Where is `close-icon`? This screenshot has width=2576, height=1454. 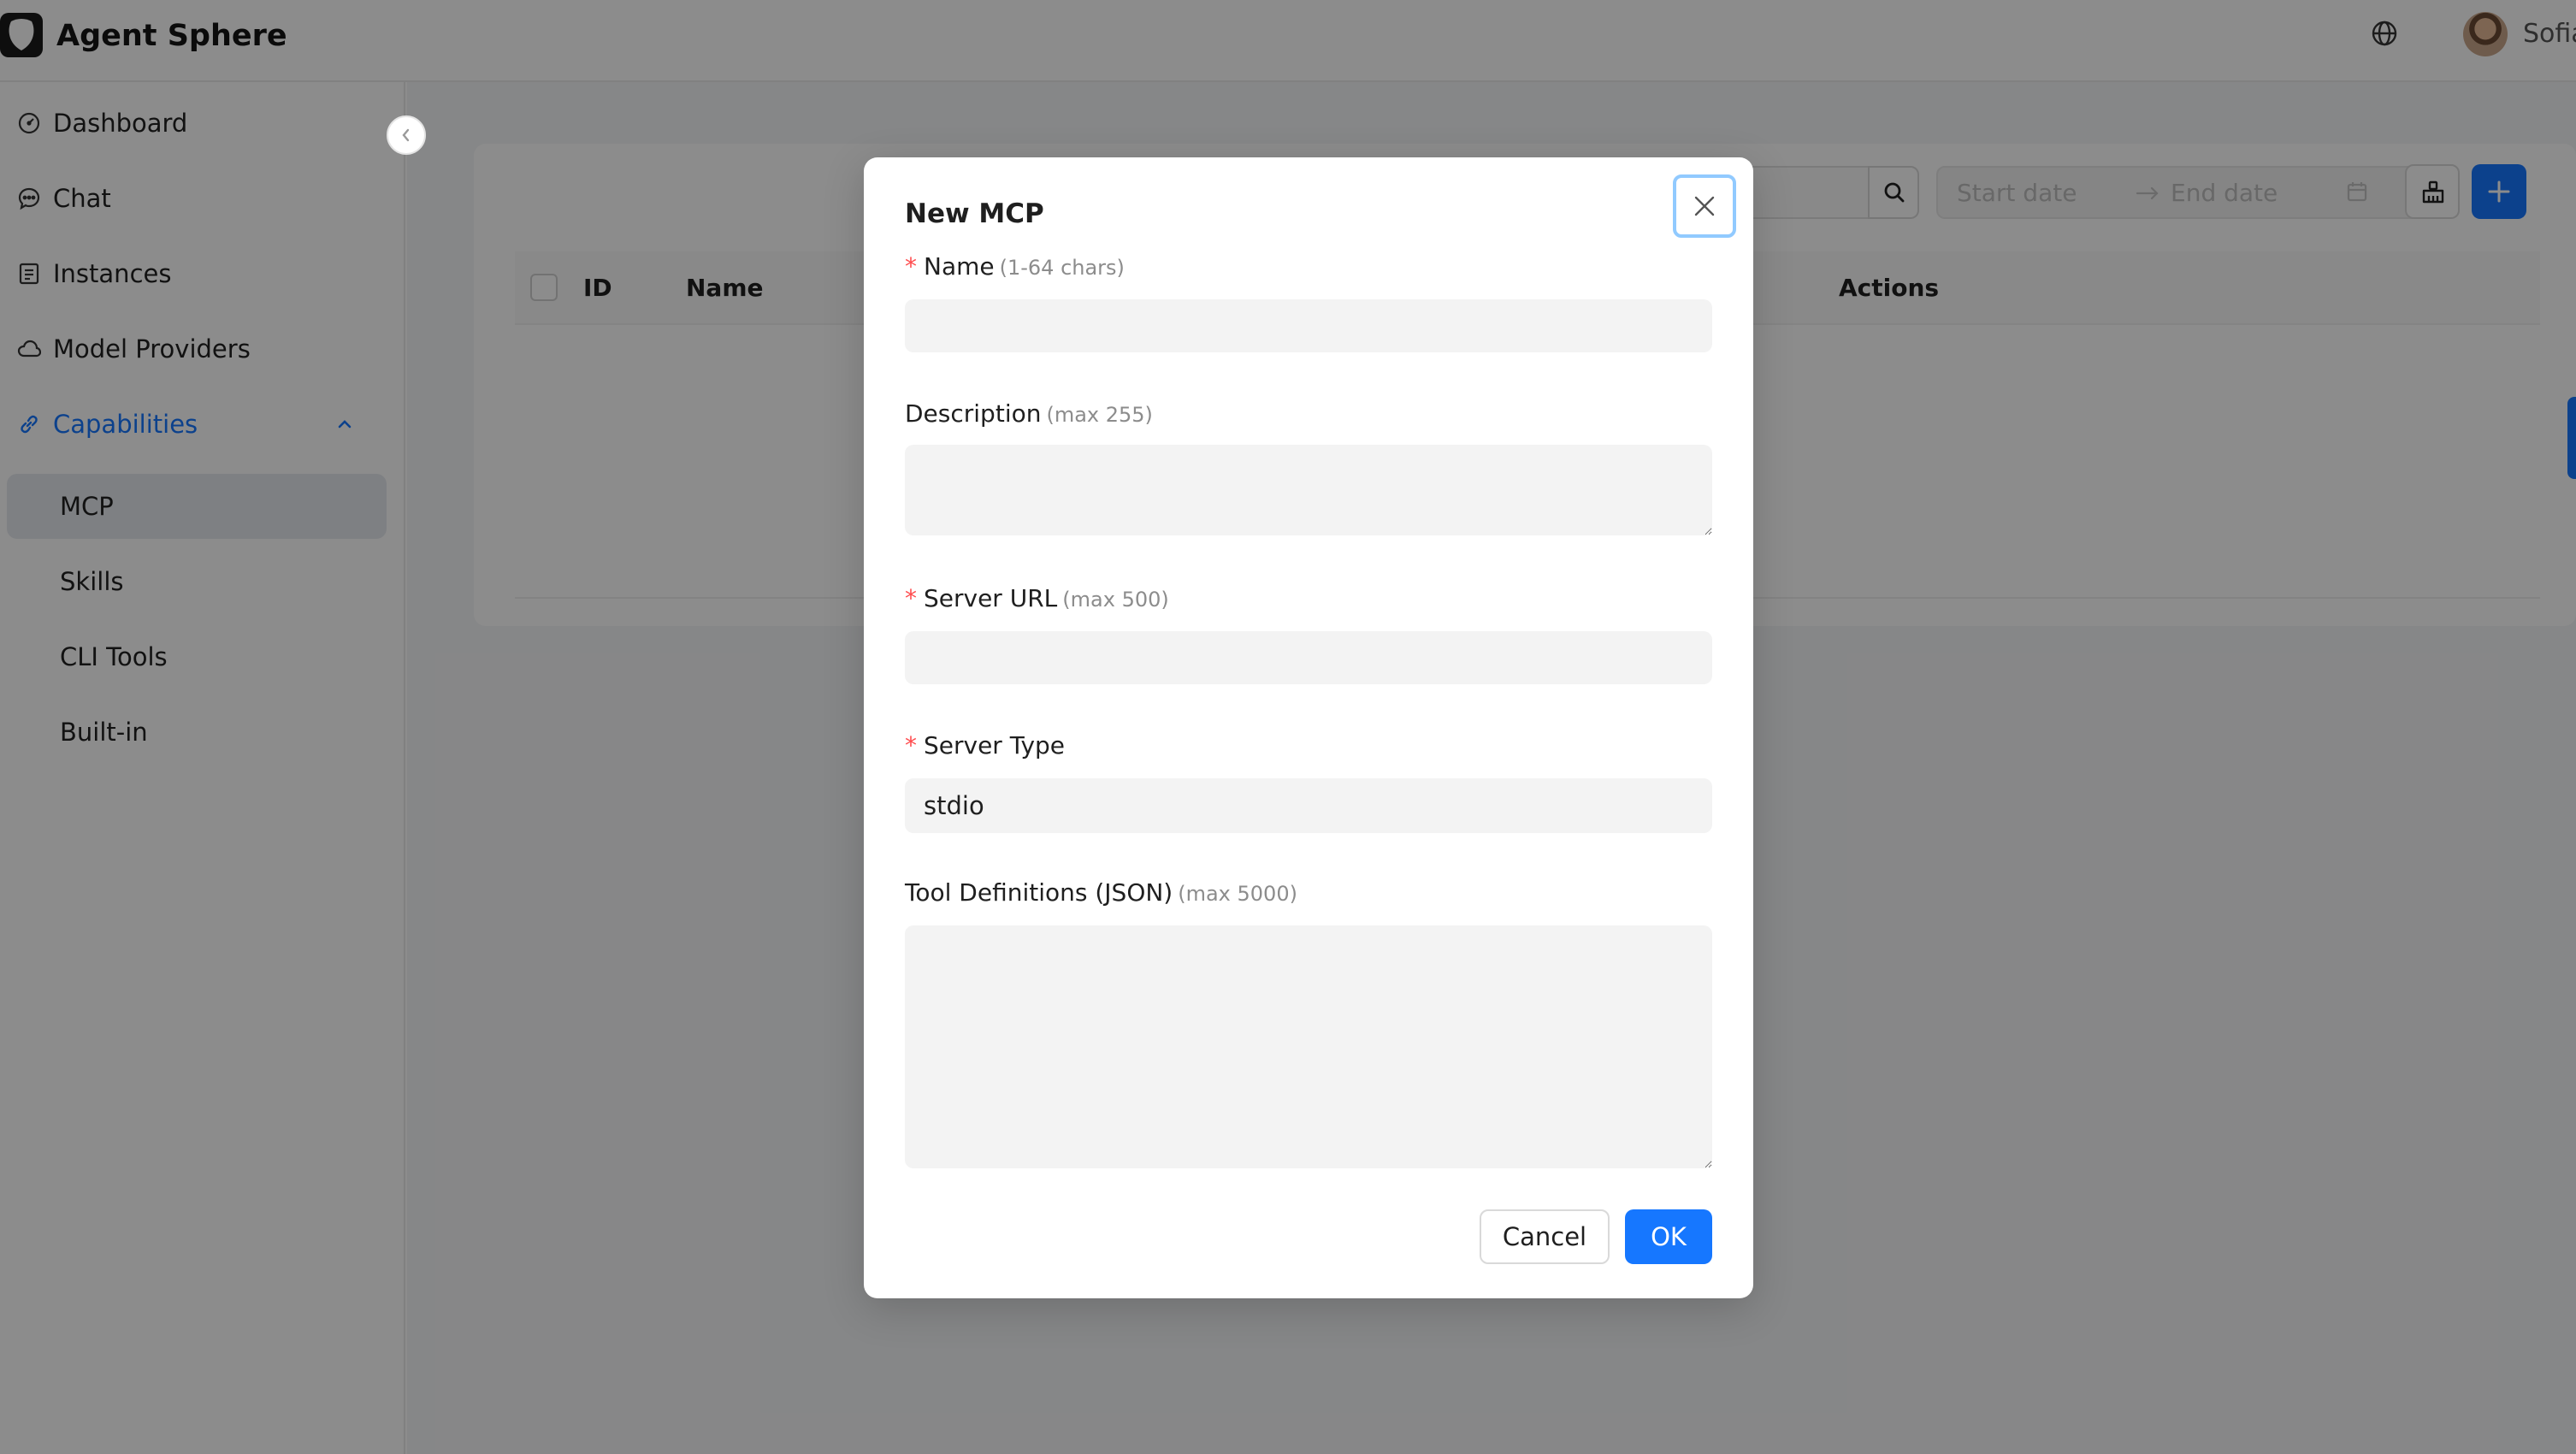
close-icon is located at coordinates (1704, 206).